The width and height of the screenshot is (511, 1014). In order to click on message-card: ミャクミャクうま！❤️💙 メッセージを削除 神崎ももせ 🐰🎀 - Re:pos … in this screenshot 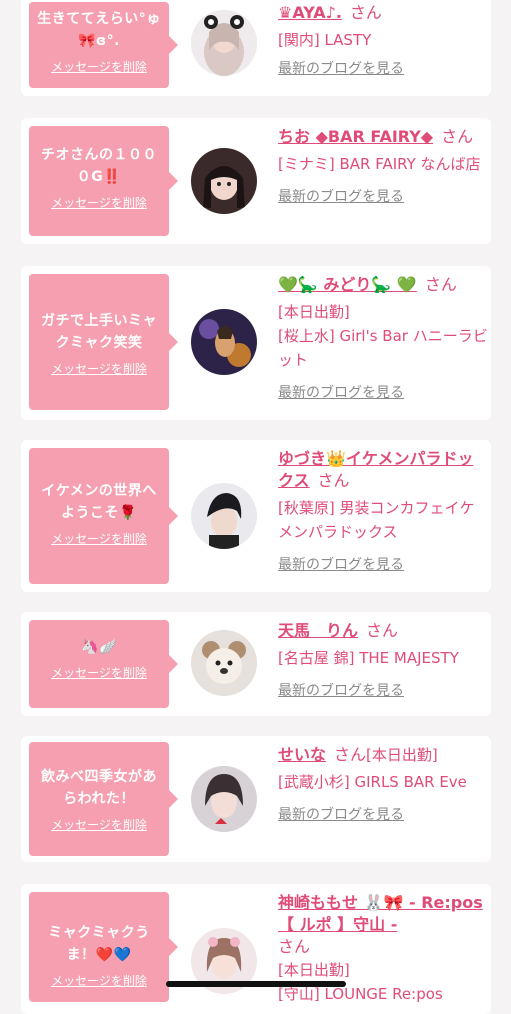, I will do `click(256, 949)`.